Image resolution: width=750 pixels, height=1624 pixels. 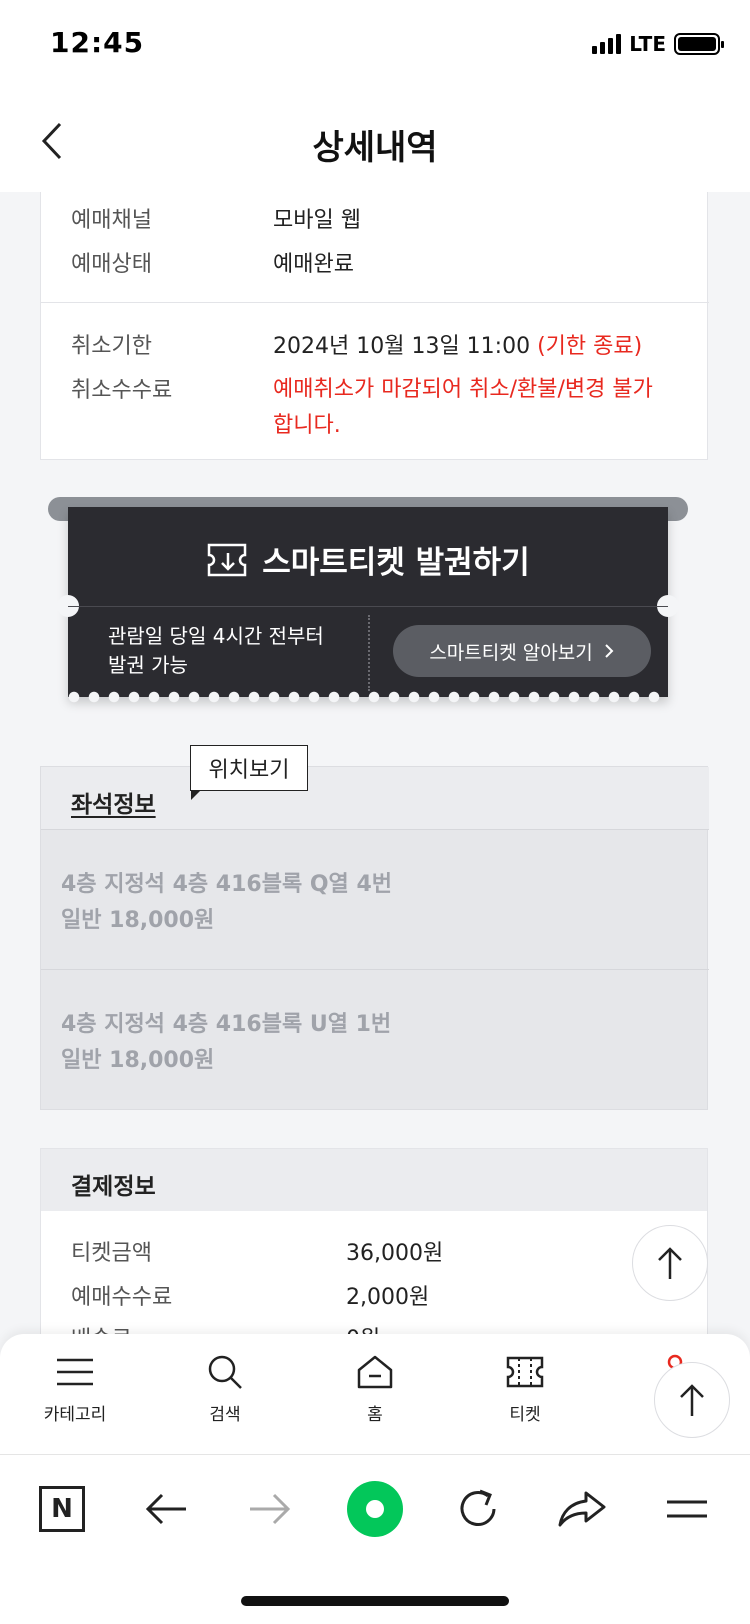 I want to click on green-dot-icon, so click(x=375, y=1509).